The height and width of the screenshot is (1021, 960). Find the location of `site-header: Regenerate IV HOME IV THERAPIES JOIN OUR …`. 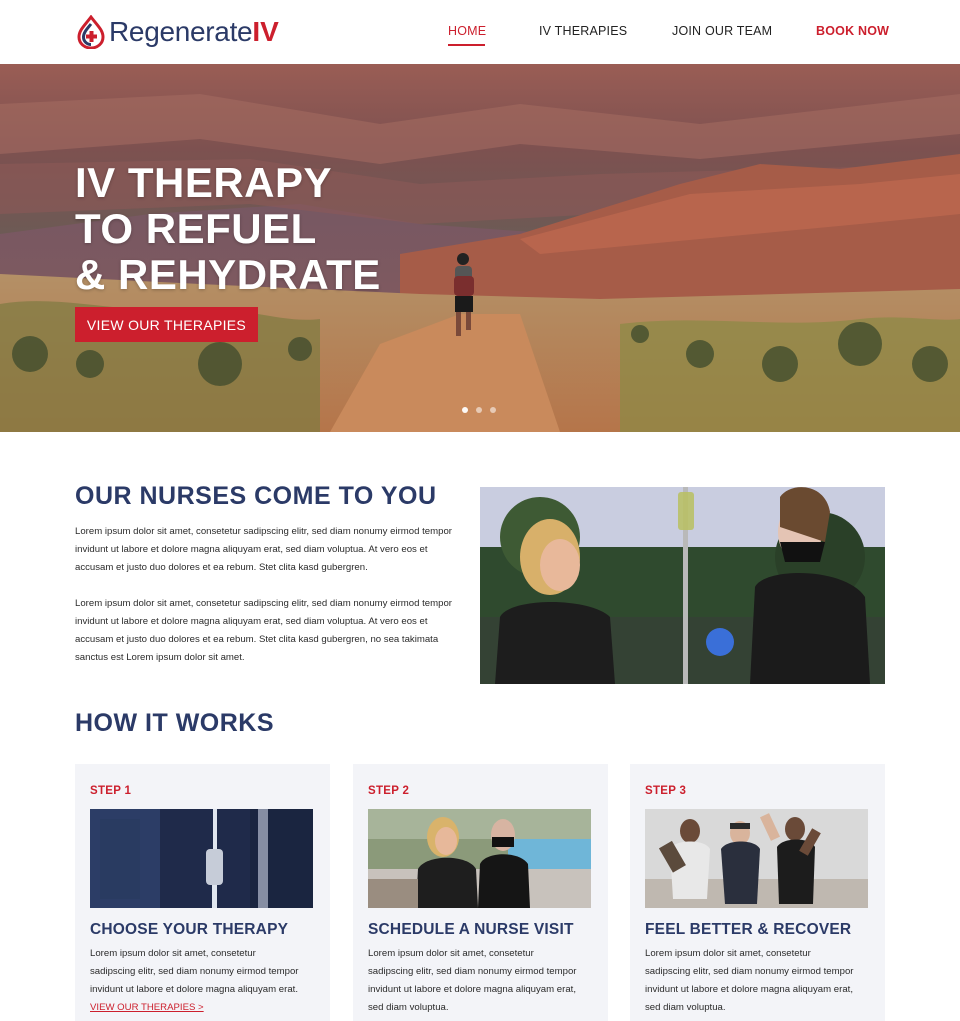

site-header: Regenerate IV HOME IV THERAPIES JOIN OUR … is located at coordinates (480, 32).